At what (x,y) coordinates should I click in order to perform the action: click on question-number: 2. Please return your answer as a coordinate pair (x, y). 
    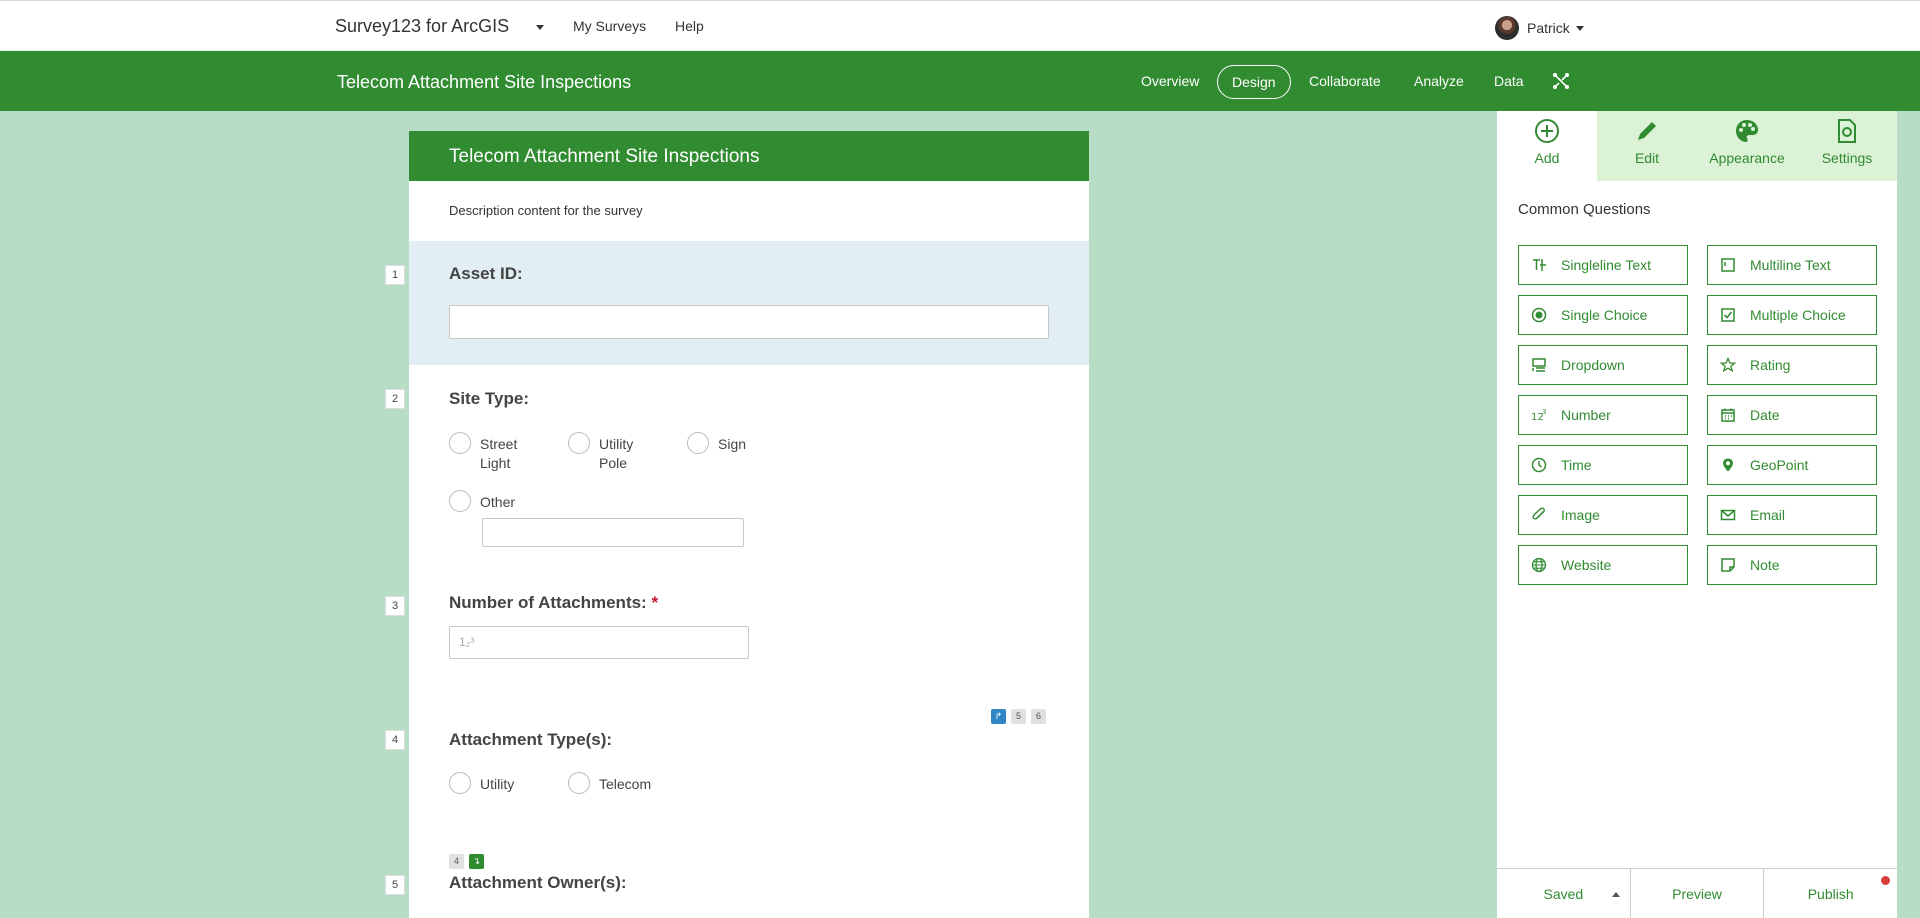
    Looking at the image, I should click on (395, 399).